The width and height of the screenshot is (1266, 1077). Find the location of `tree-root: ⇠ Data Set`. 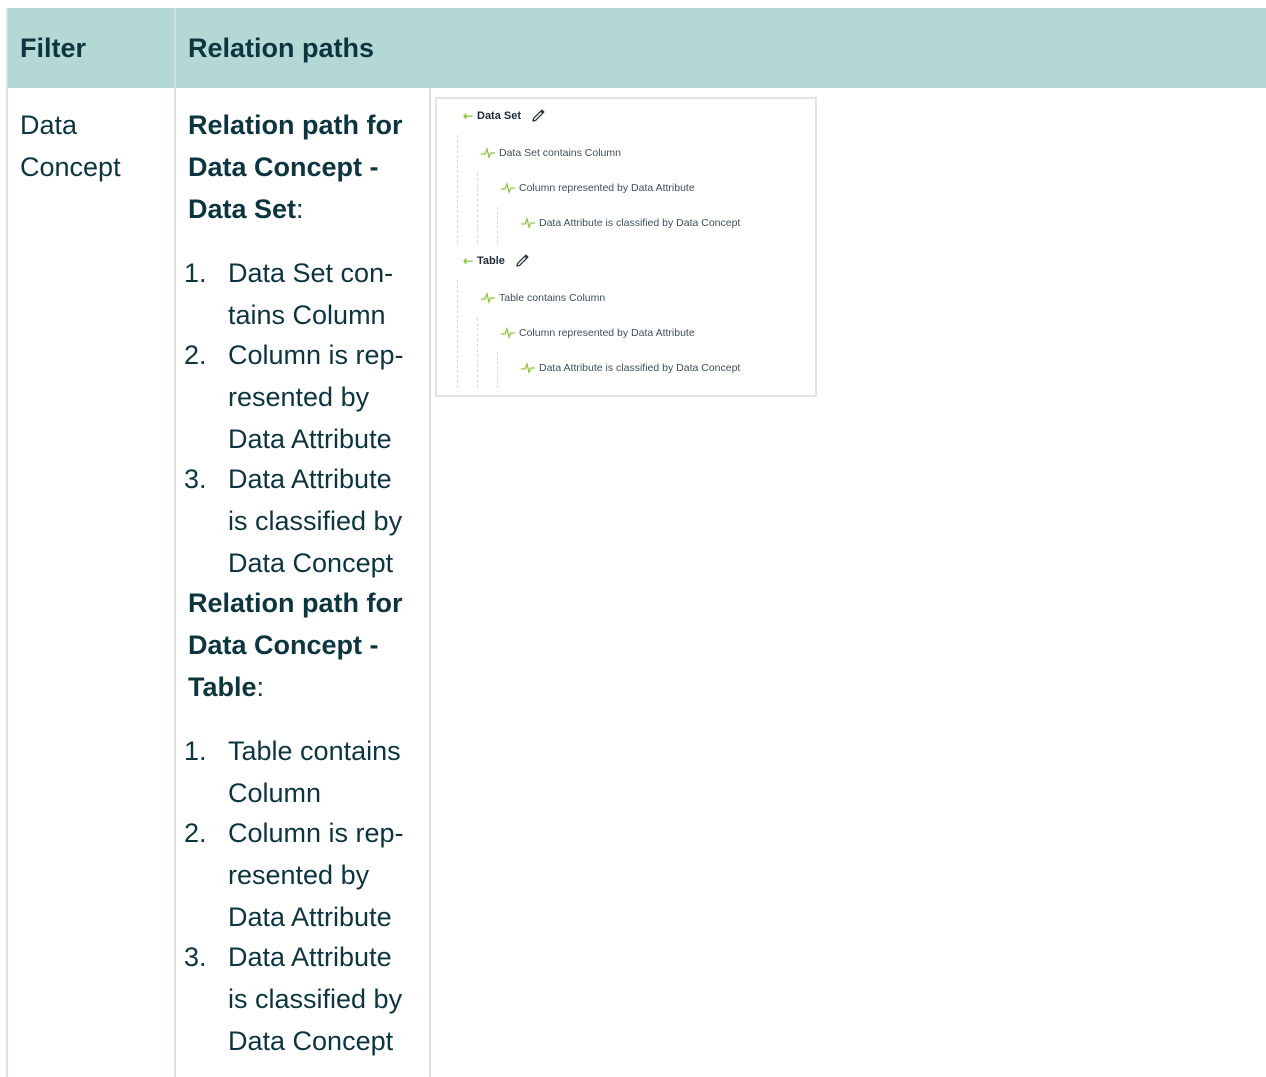

tree-root: ⇠ Data Set is located at coordinates (502, 116).